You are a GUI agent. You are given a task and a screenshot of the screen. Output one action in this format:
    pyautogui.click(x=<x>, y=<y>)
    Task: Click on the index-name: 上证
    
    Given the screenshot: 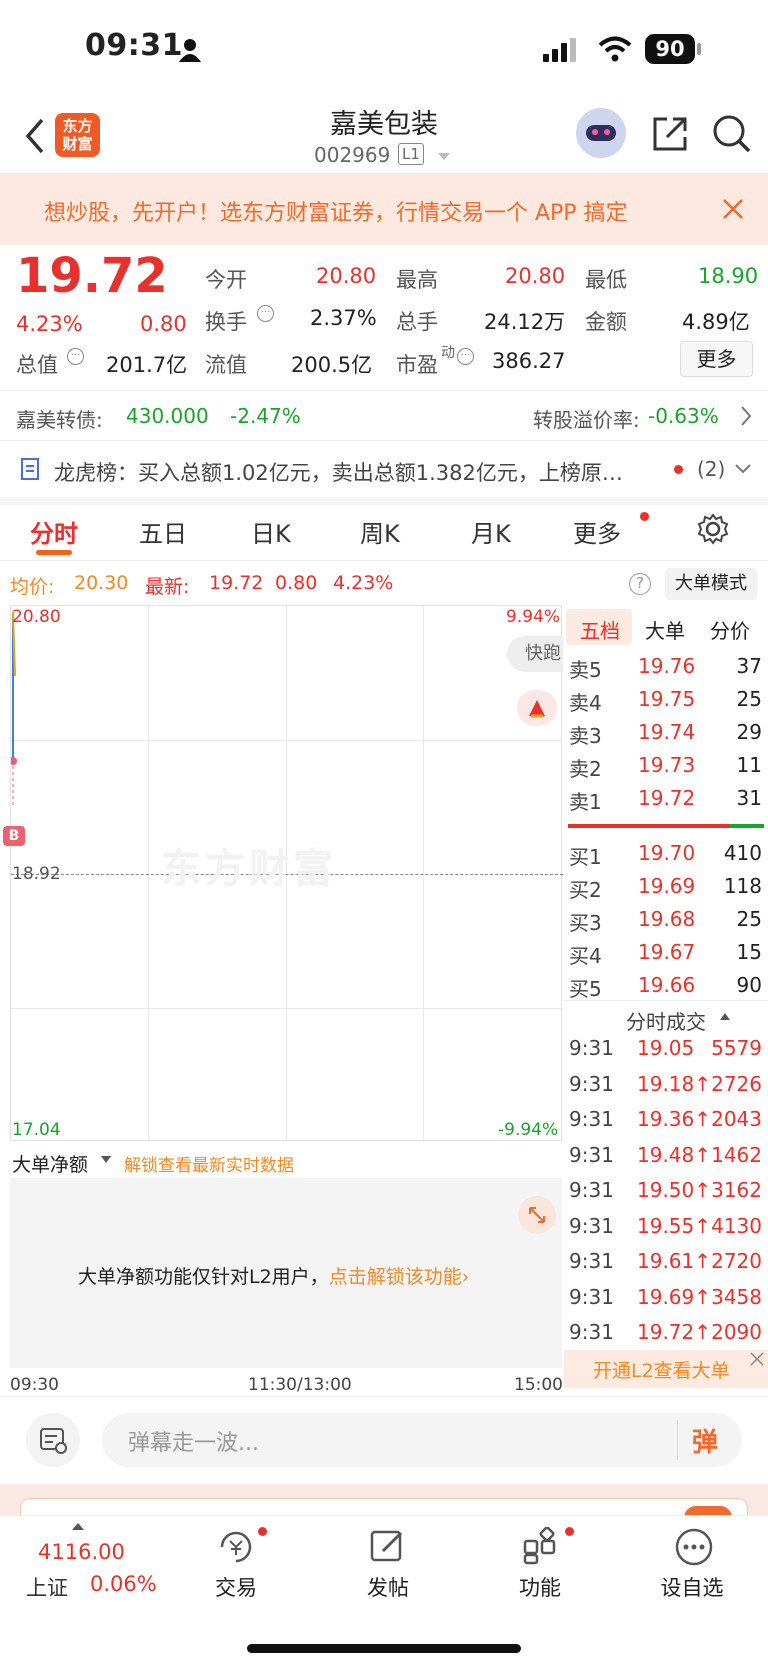 What is the action you would take?
    pyautogui.click(x=47, y=1587)
    